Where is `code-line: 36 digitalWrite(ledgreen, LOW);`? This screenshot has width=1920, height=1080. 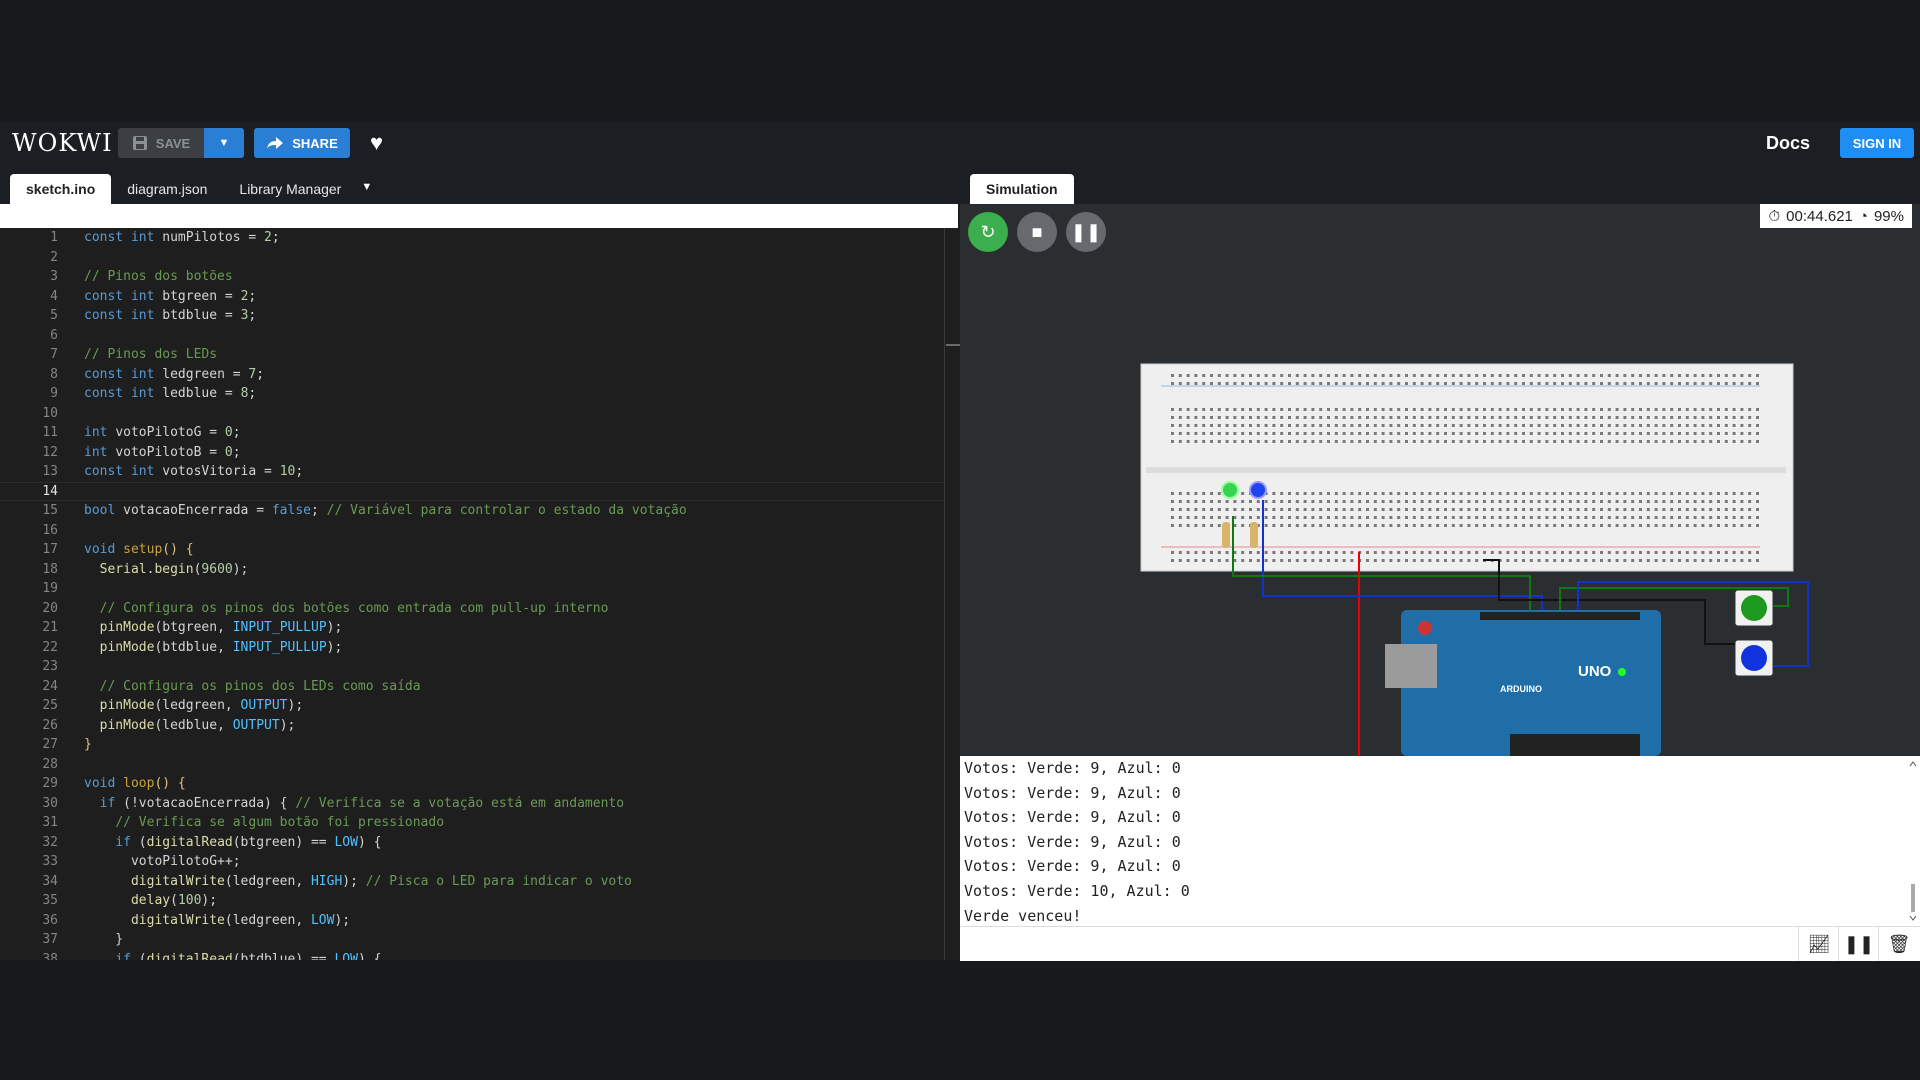
code-line: 36 digitalWrite(ledgreen, LOW); is located at coordinates (472, 921).